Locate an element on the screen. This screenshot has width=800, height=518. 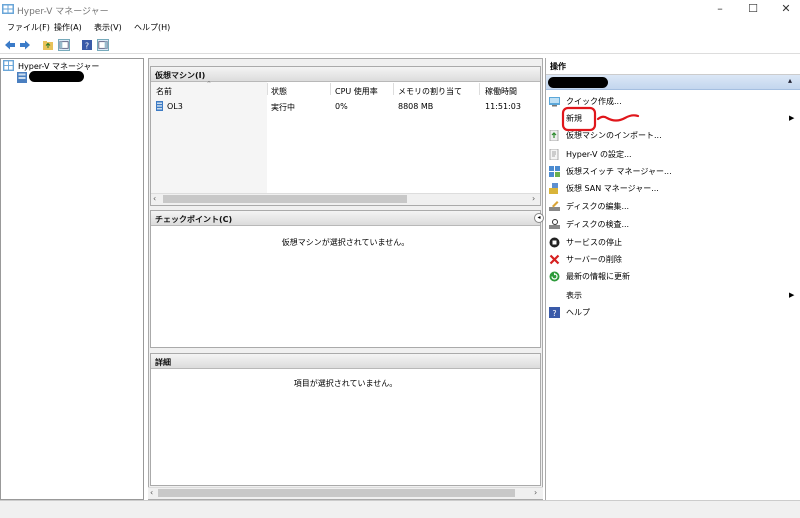
folder-up-icon is located at coordinates (48, 45).